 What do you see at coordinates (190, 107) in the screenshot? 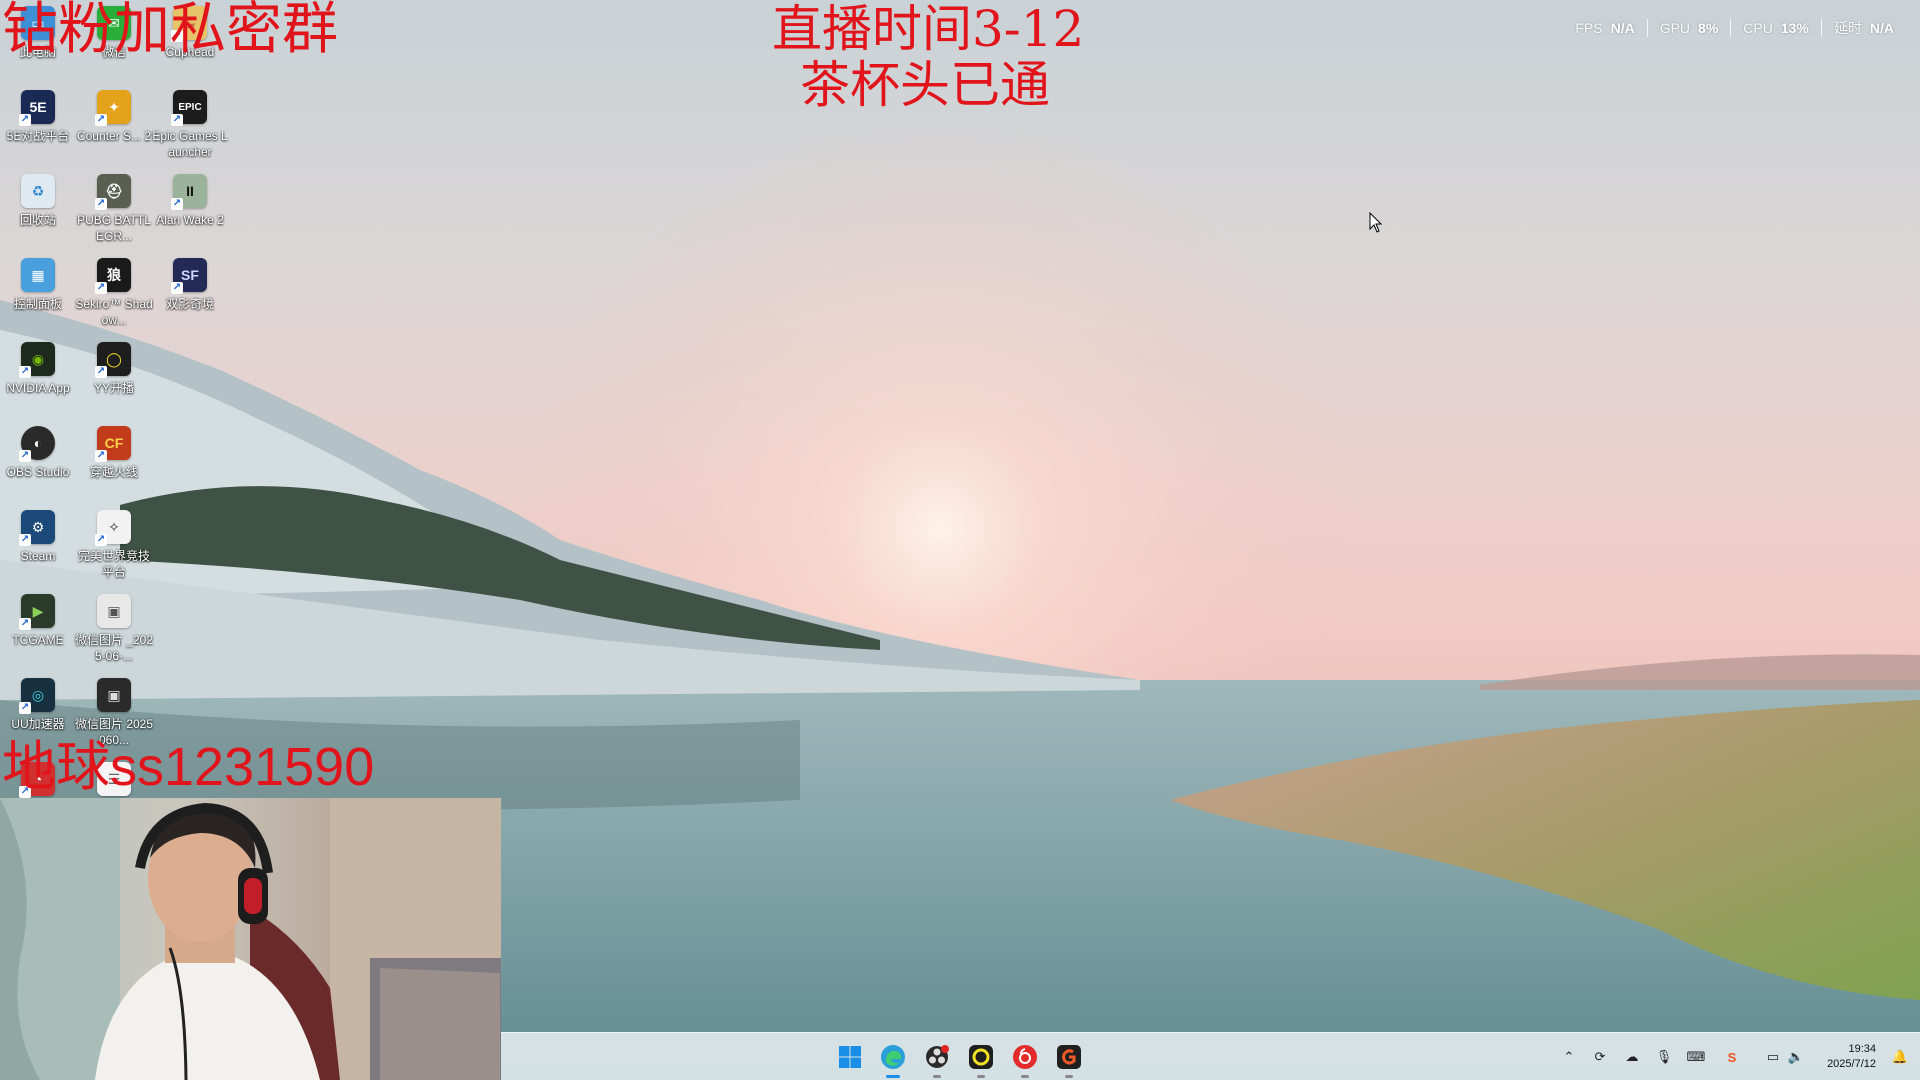
I see `icon-glyph: EPIC` at bounding box center [190, 107].